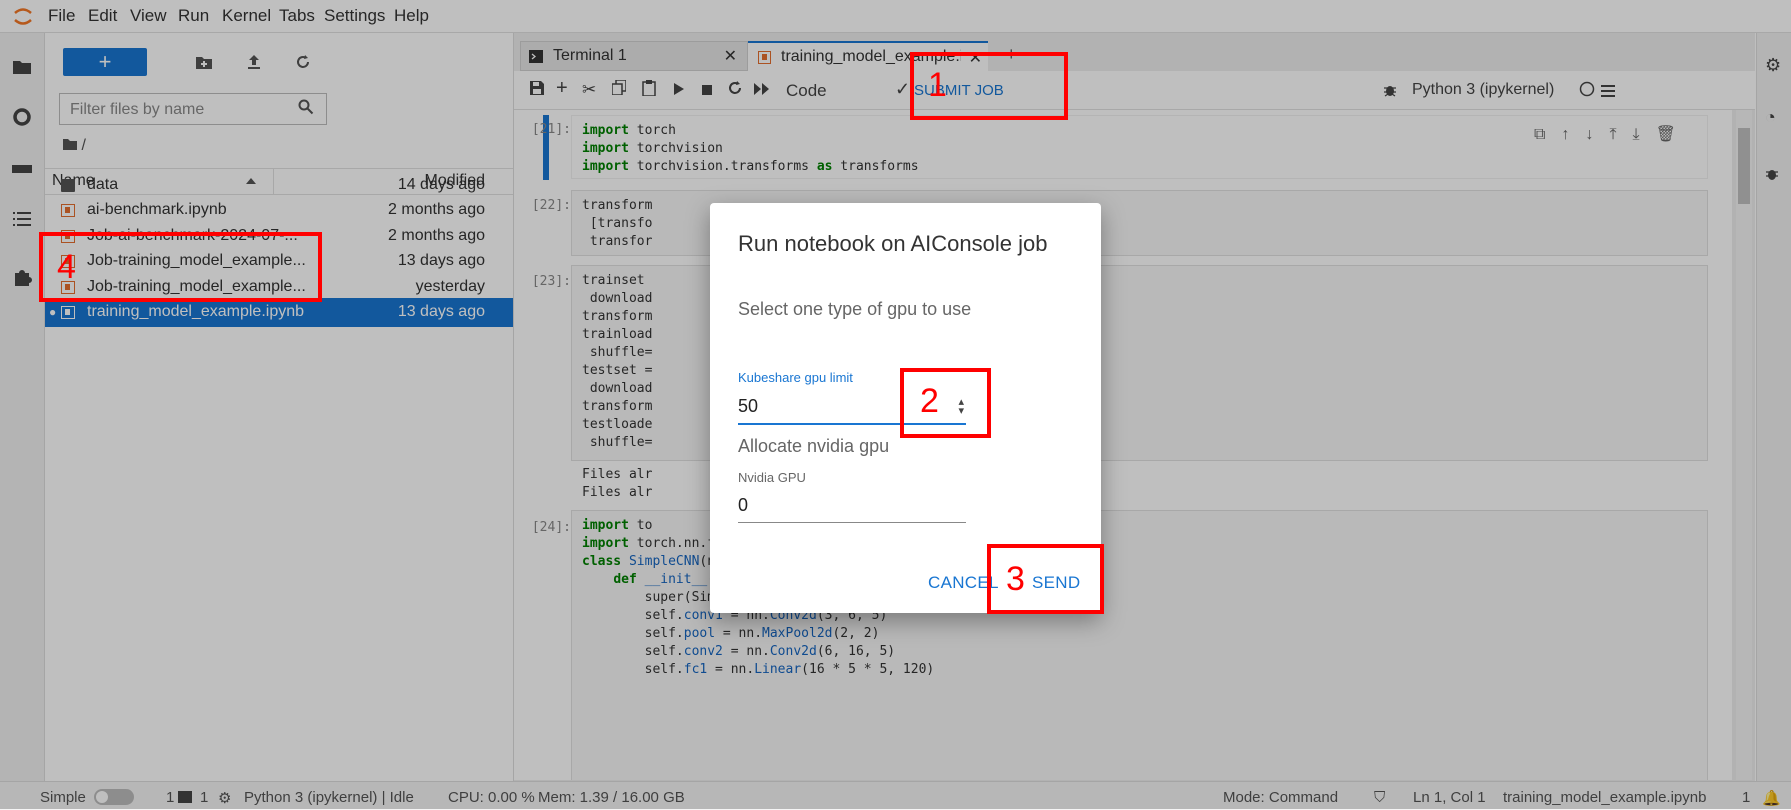 The image size is (1791, 810). What do you see at coordinates (1045, 579) in the screenshot?
I see `annotation-box-send` at bounding box center [1045, 579].